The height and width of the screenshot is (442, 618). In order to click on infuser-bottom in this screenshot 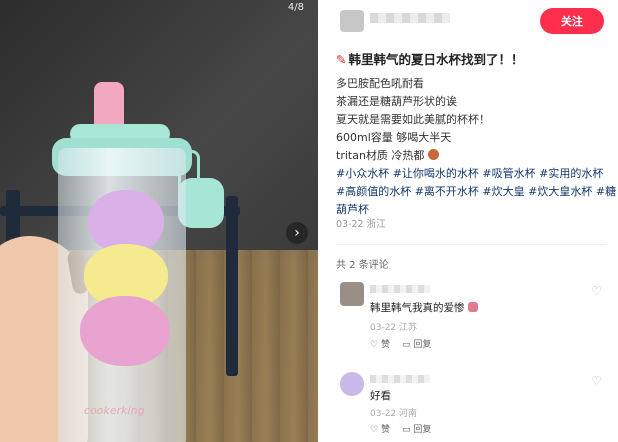, I will do `click(125, 331)`.